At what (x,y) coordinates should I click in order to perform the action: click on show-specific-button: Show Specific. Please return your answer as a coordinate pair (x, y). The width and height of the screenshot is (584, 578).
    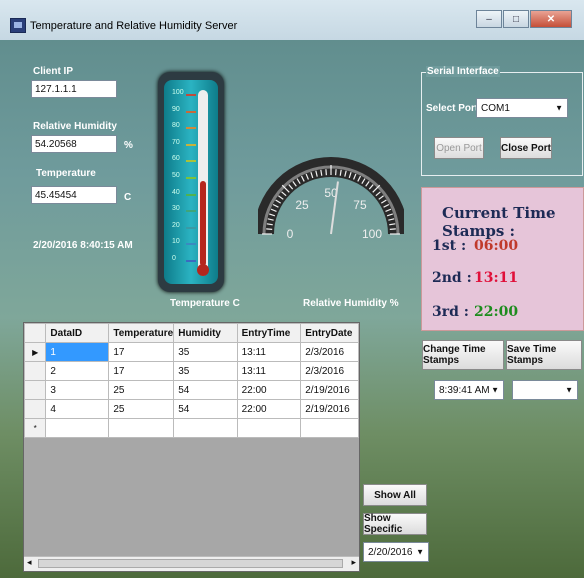
    Looking at the image, I should click on (395, 524).